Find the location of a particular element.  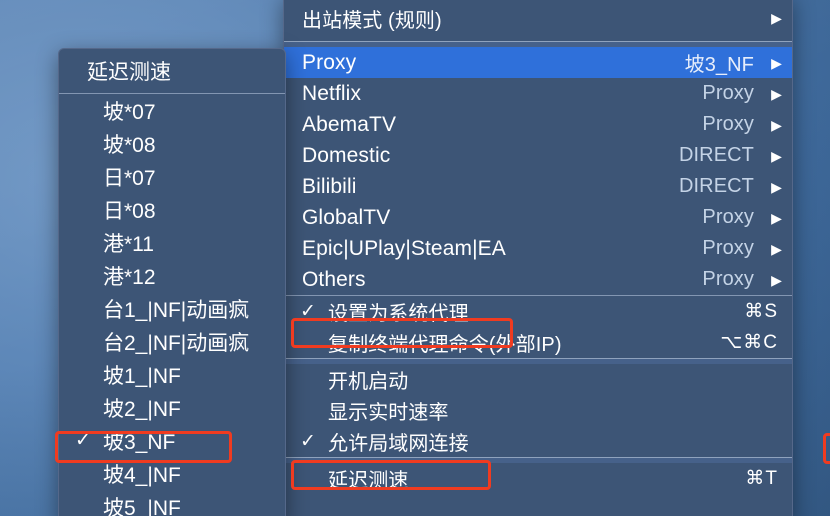

menu-item-node: 坡4_|NF is located at coordinates (172, 473).